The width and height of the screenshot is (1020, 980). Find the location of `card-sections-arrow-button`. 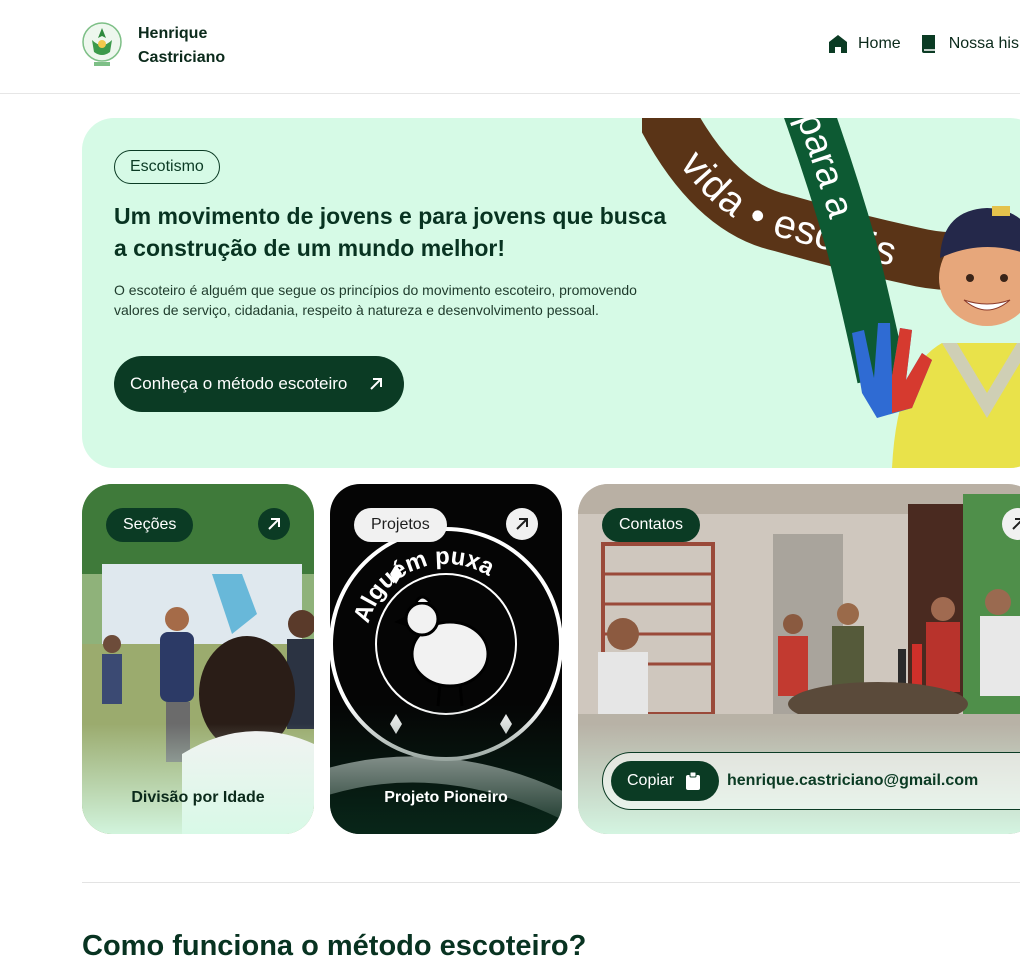

card-sections-arrow-button is located at coordinates (274, 524).